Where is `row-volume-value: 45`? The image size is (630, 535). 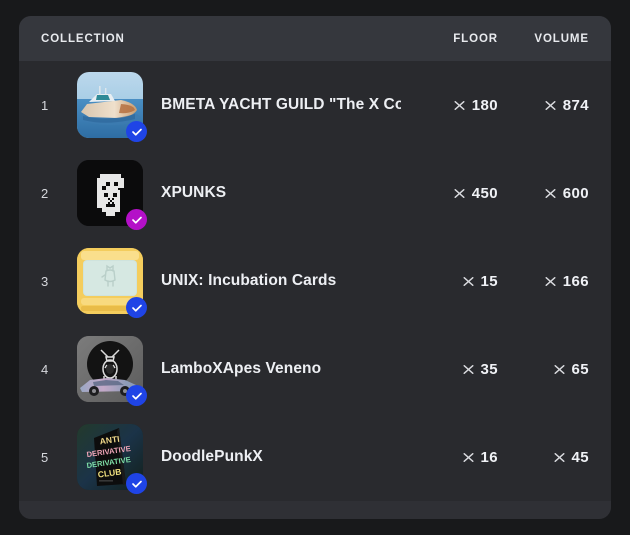 row-volume-value: 45 is located at coordinates (558, 457).